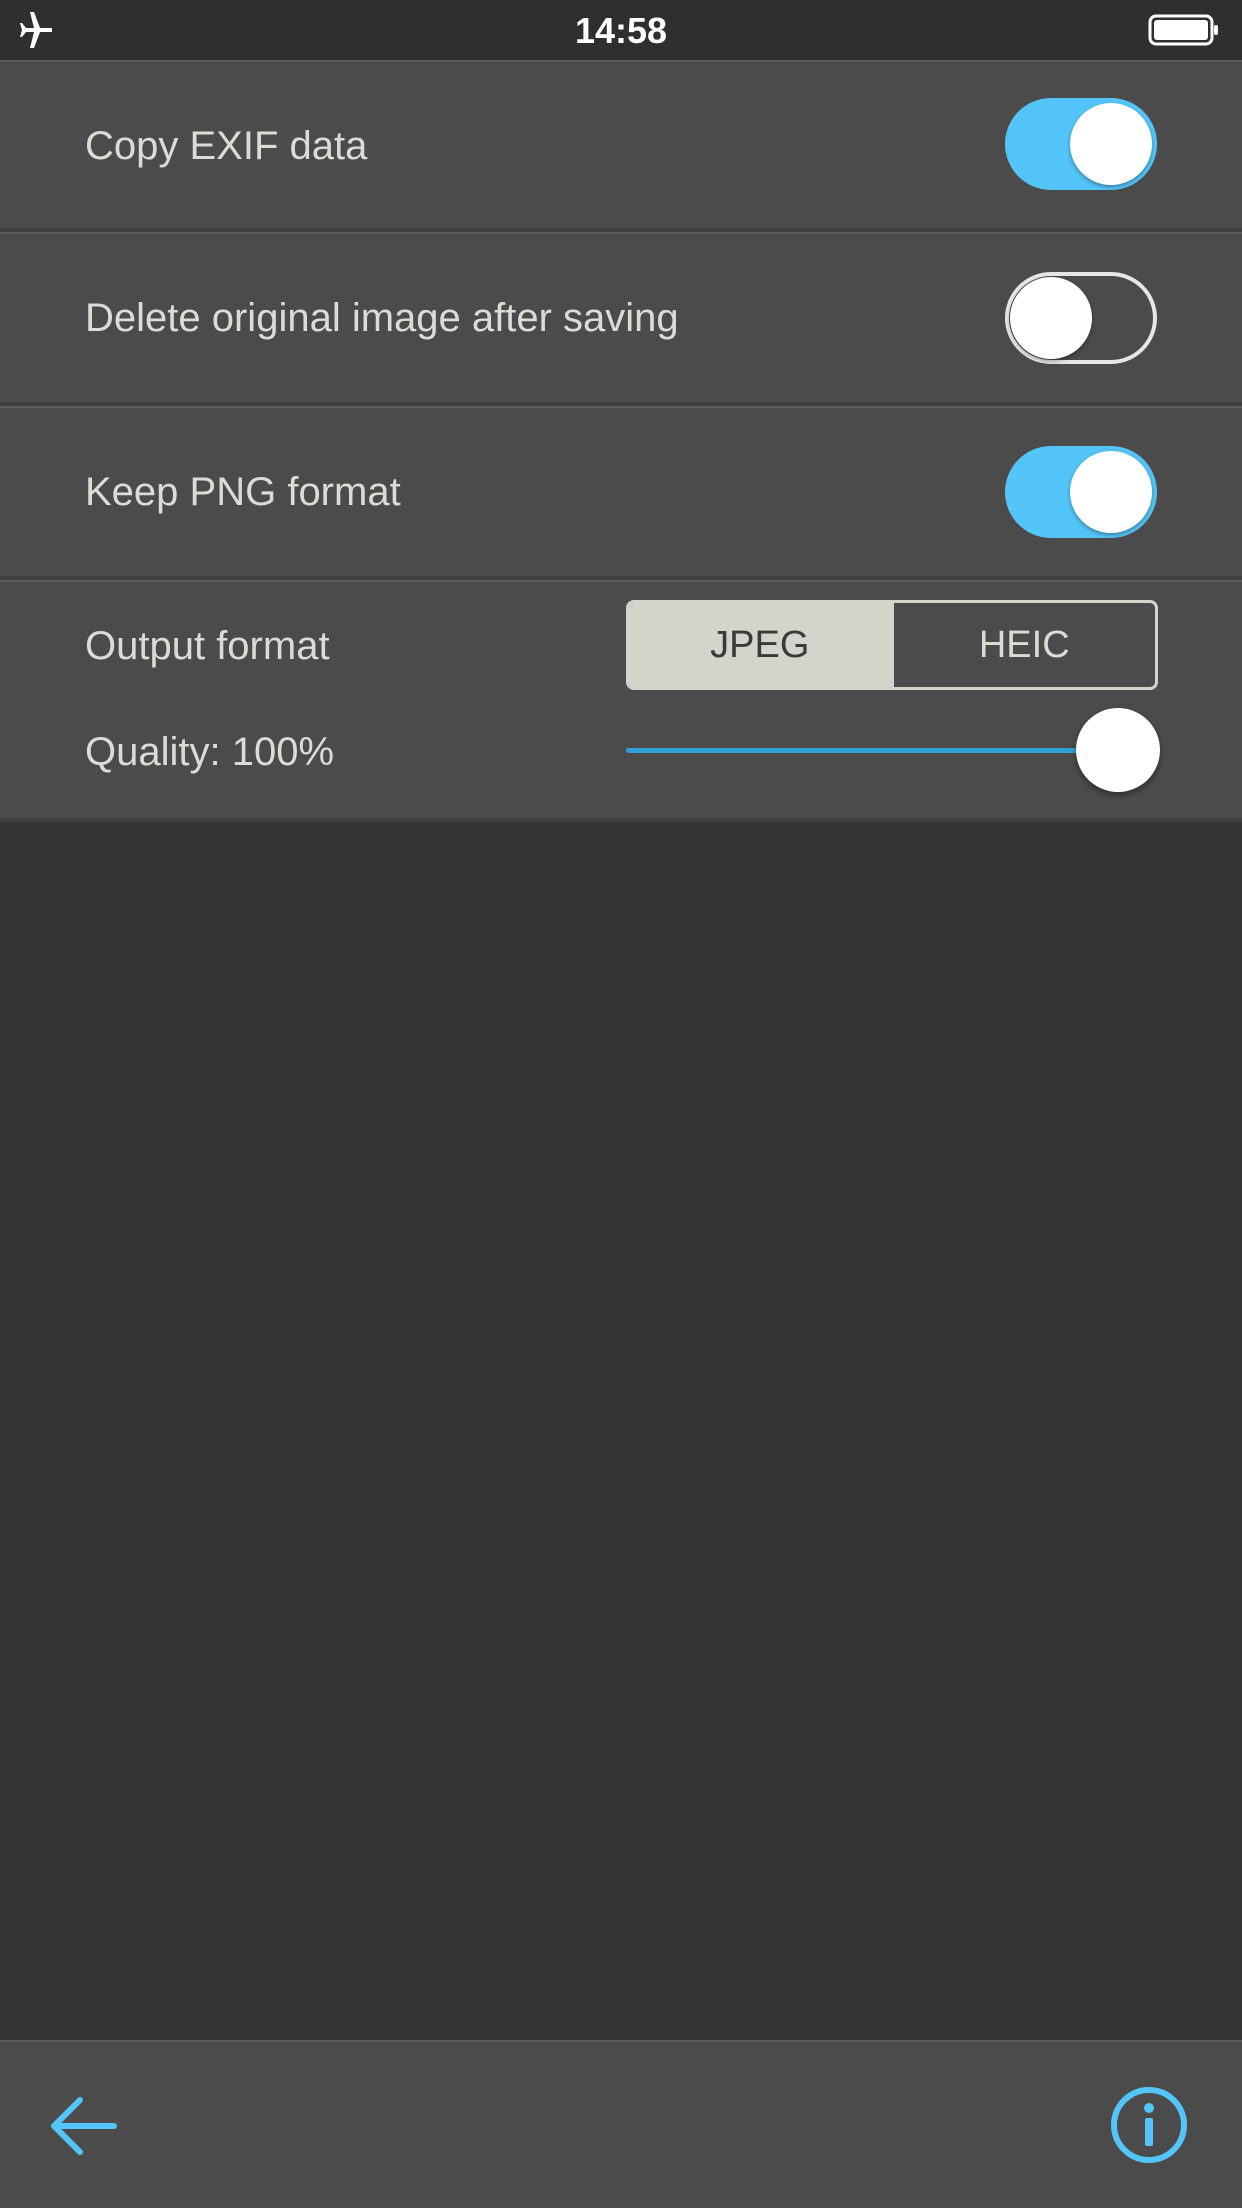 The width and height of the screenshot is (1242, 2208). What do you see at coordinates (207, 646) in the screenshot?
I see `output-format-label: Output format` at bounding box center [207, 646].